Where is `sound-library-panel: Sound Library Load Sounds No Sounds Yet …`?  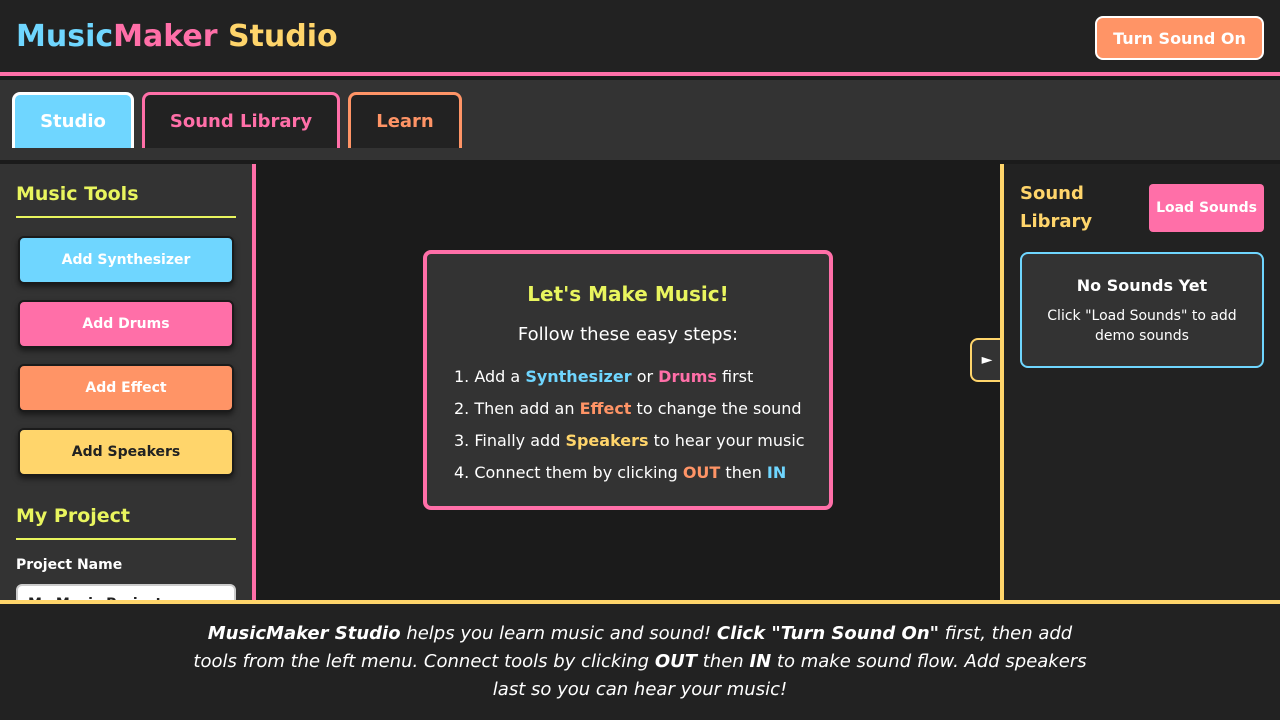
sound-library-panel: Sound Library Load Sounds No Sounds Yet … is located at coordinates (1142, 382).